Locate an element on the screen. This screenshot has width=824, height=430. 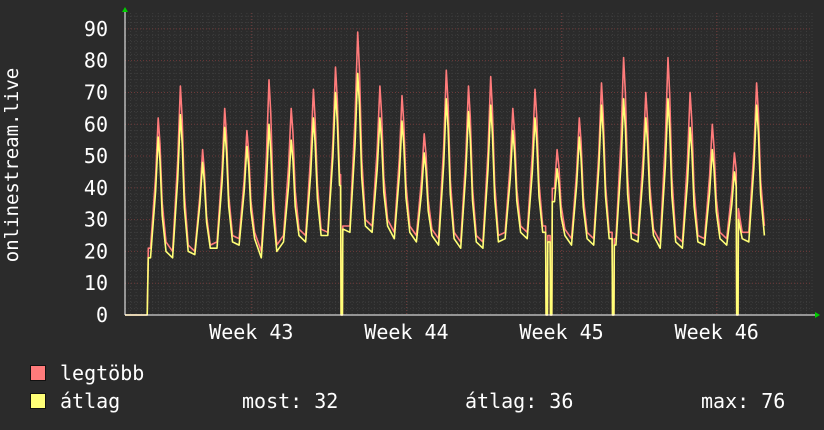
x-tick-label: Week 43 is located at coordinates (251, 332).